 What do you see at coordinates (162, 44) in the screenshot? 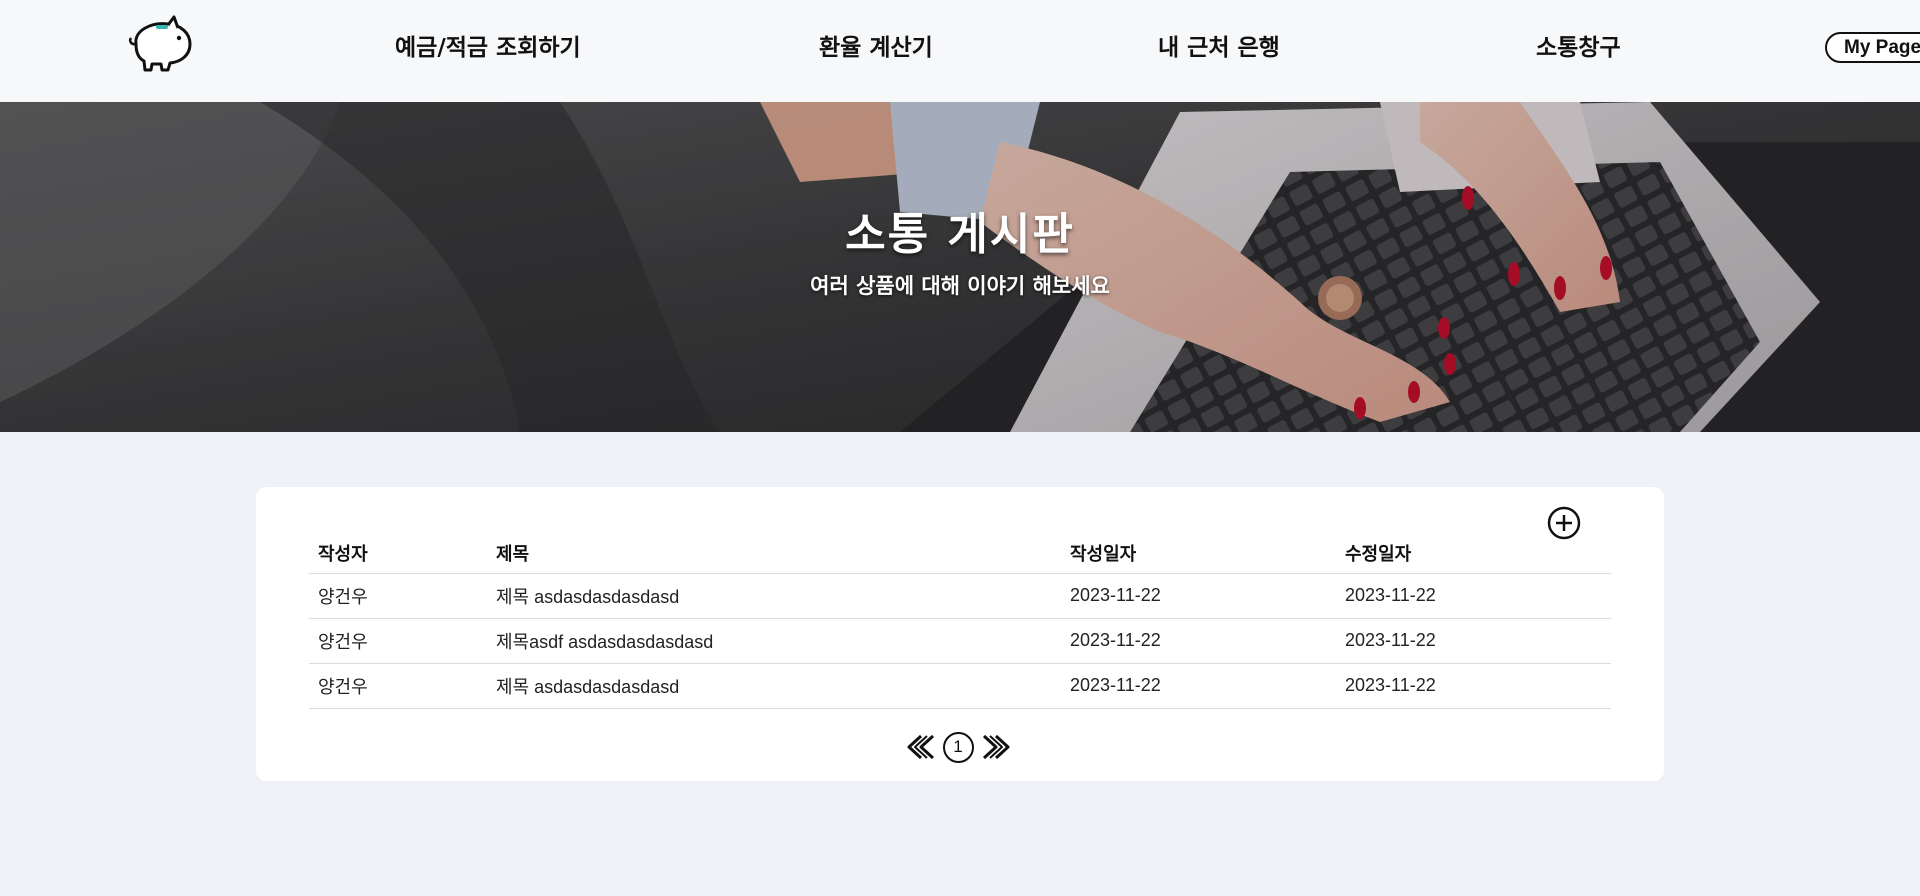
I see `piggy-bank-icon` at bounding box center [162, 44].